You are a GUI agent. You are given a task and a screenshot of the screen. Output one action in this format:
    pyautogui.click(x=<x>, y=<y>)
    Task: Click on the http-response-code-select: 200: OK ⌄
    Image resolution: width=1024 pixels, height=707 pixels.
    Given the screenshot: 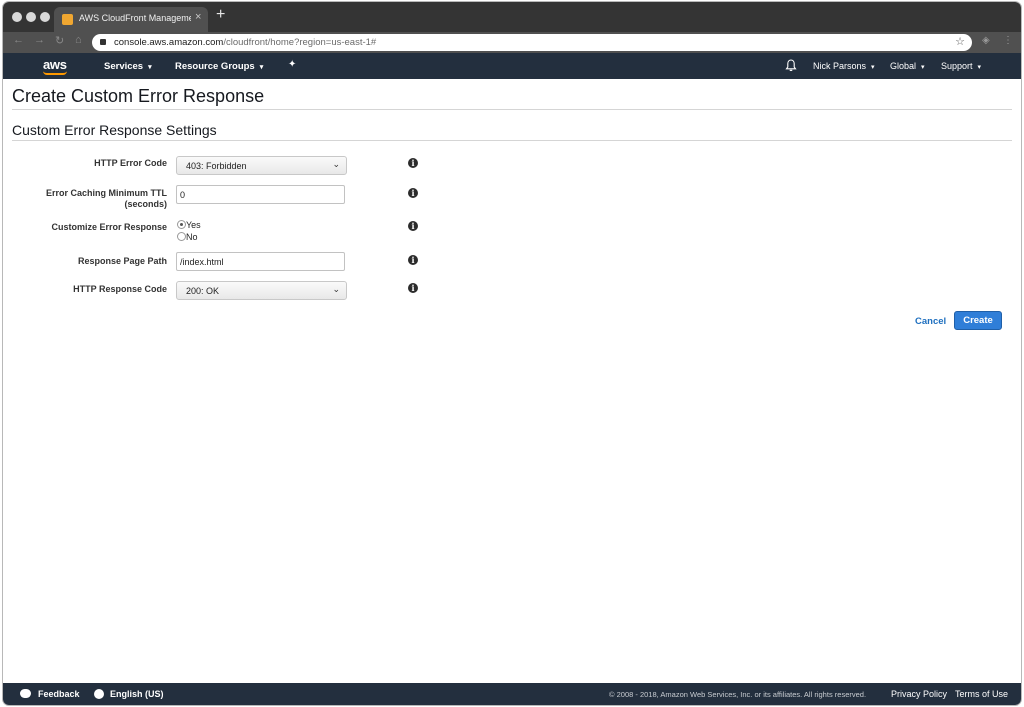 What is the action you would take?
    pyautogui.click(x=261, y=290)
    